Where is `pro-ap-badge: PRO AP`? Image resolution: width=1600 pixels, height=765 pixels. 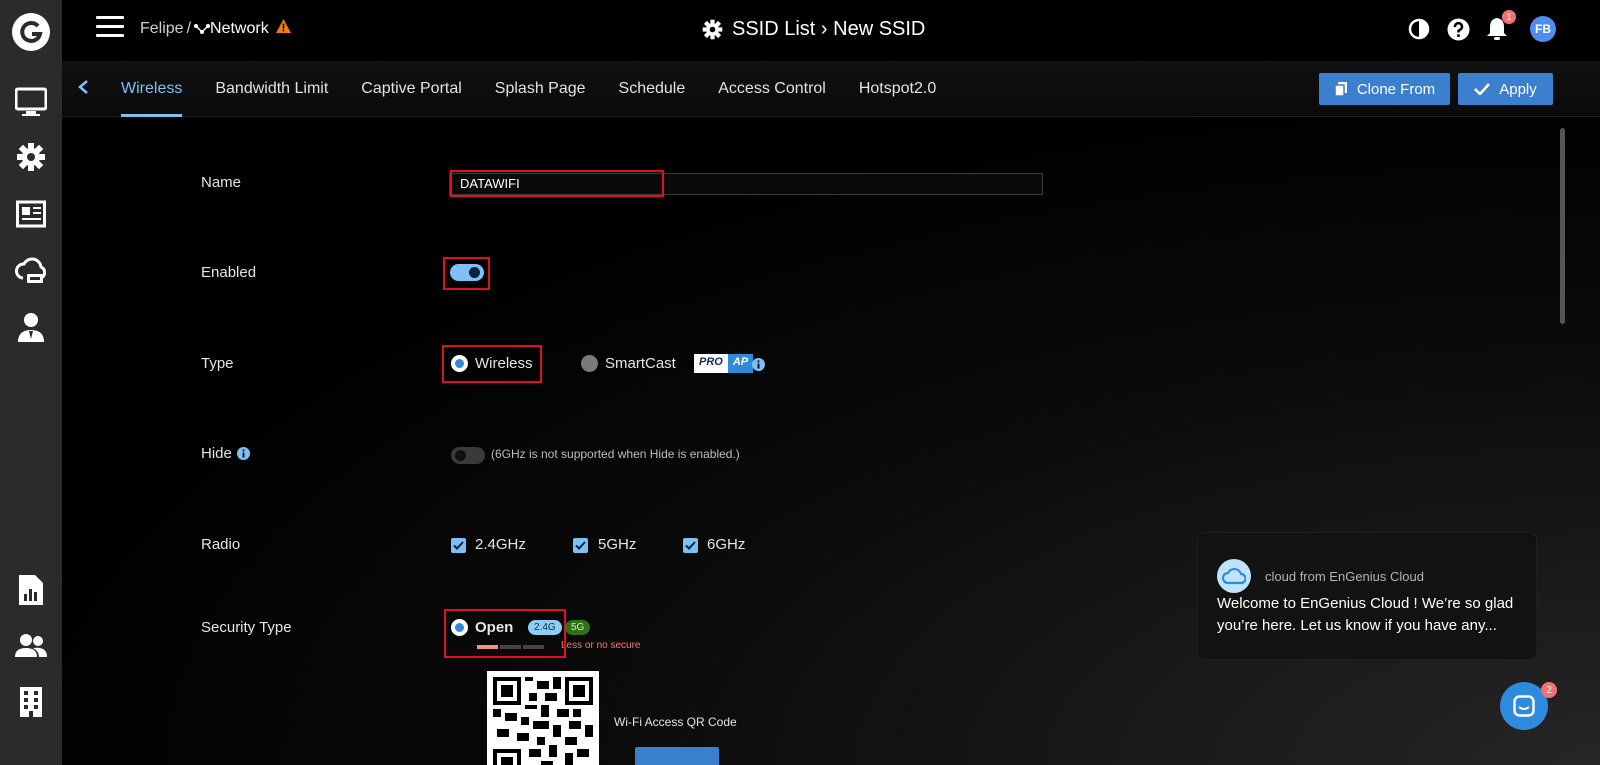 pro-ap-badge: PRO AP is located at coordinates (724, 363).